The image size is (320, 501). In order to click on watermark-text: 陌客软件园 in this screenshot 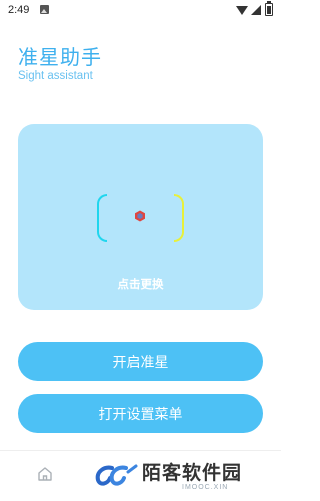, I will do `click(192, 473)`.